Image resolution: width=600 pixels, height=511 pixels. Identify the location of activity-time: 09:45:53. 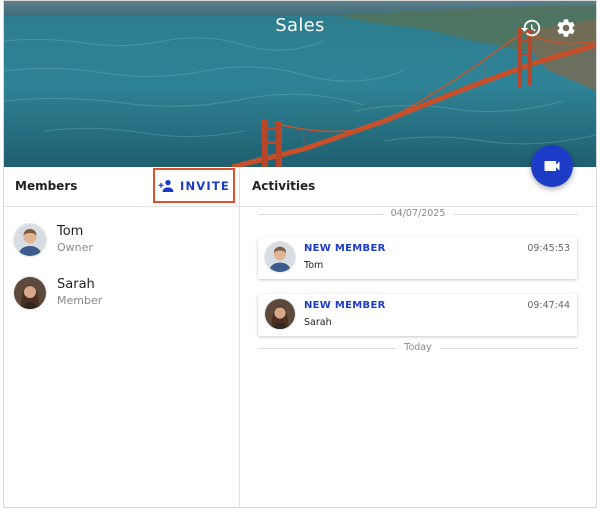
(548, 248).